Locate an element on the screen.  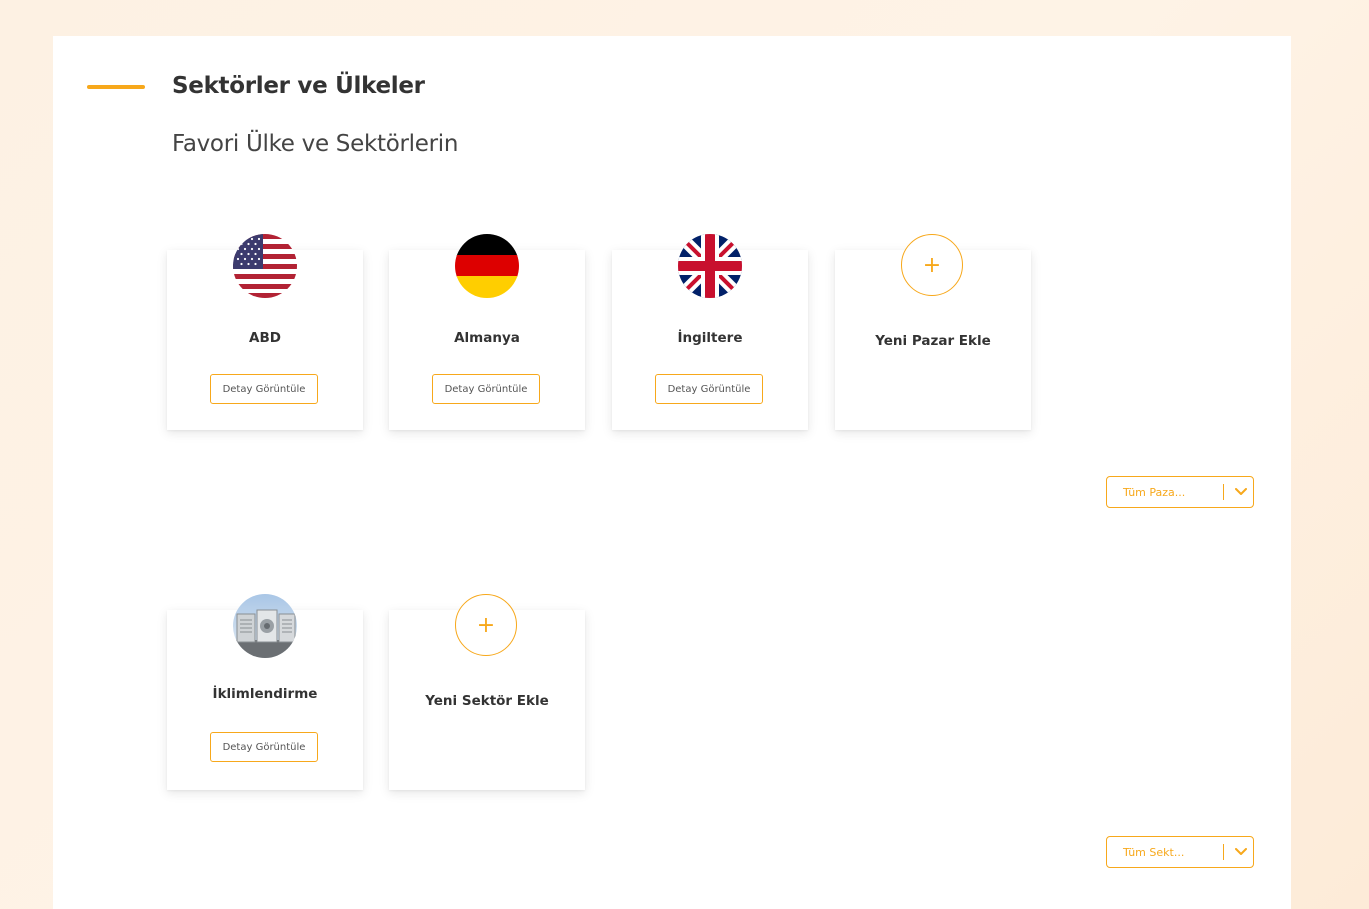
air-conditioning-icon is located at coordinates (265, 626).